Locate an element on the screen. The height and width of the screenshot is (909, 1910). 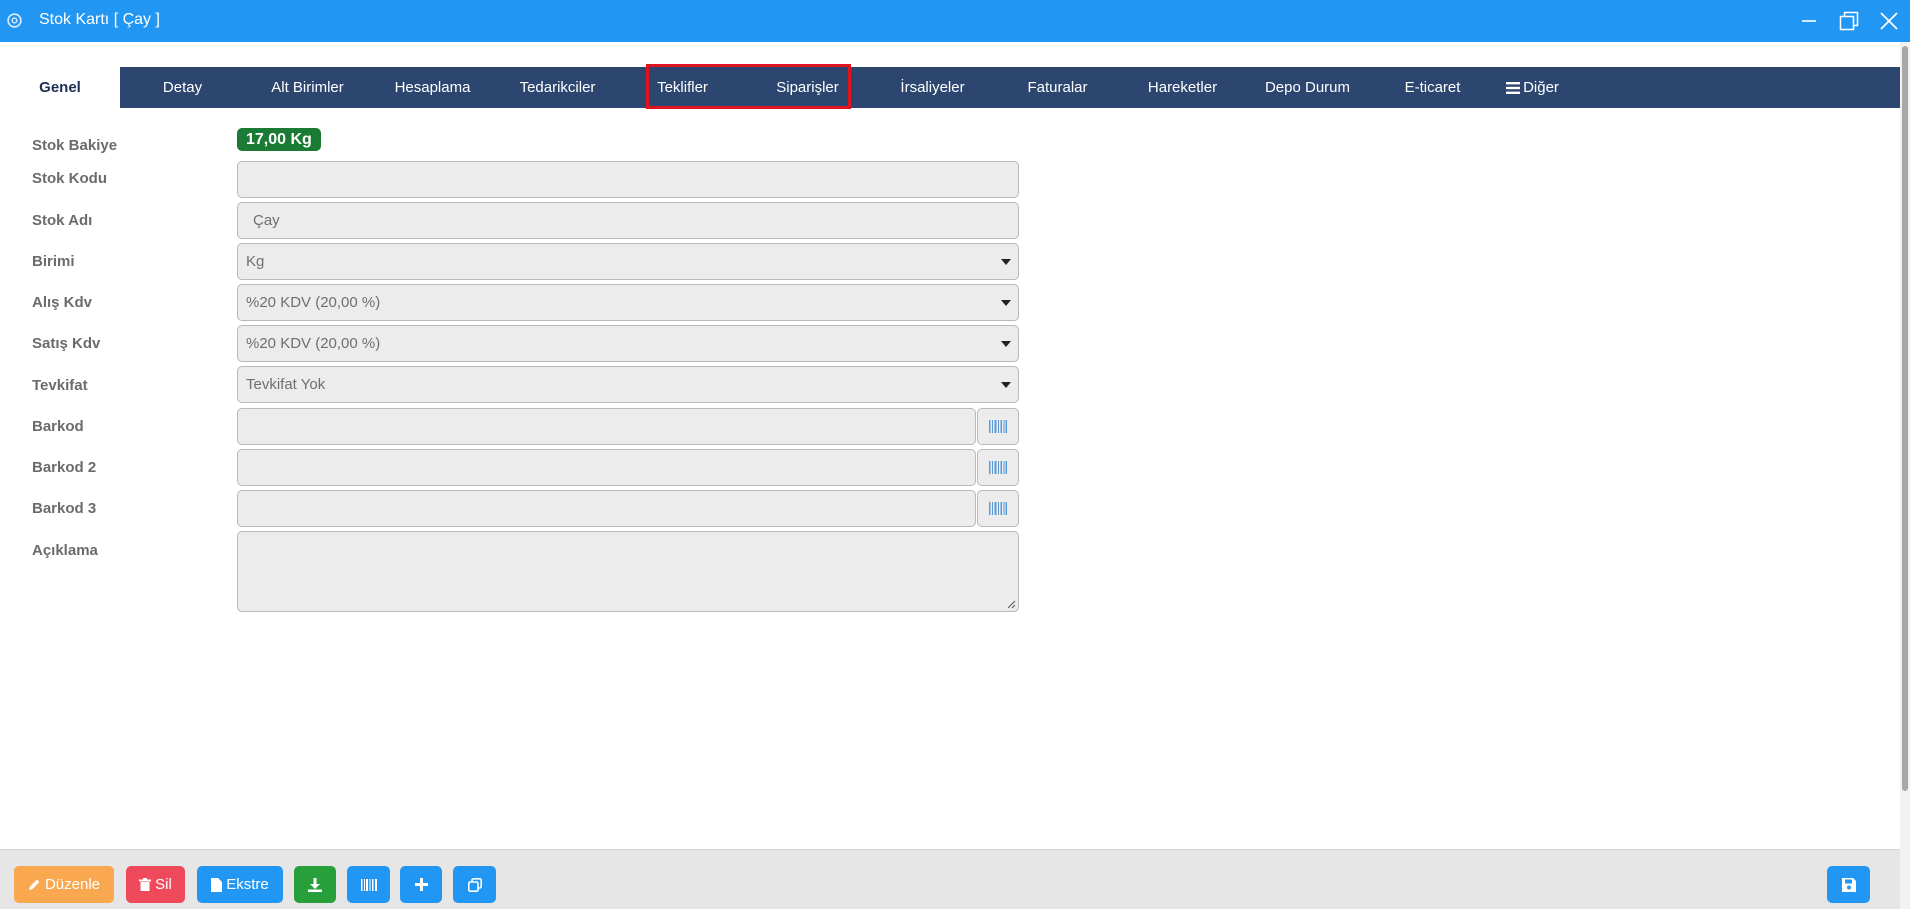
minimize-icon is located at coordinates (1809, 21).